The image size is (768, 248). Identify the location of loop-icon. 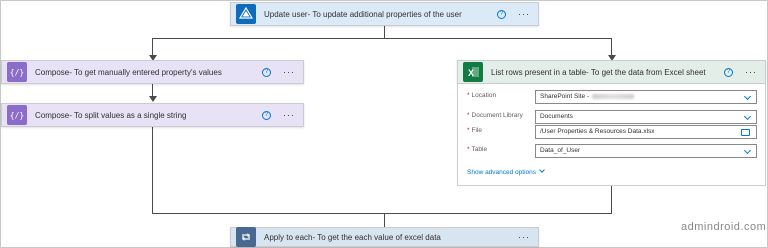
(246, 237).